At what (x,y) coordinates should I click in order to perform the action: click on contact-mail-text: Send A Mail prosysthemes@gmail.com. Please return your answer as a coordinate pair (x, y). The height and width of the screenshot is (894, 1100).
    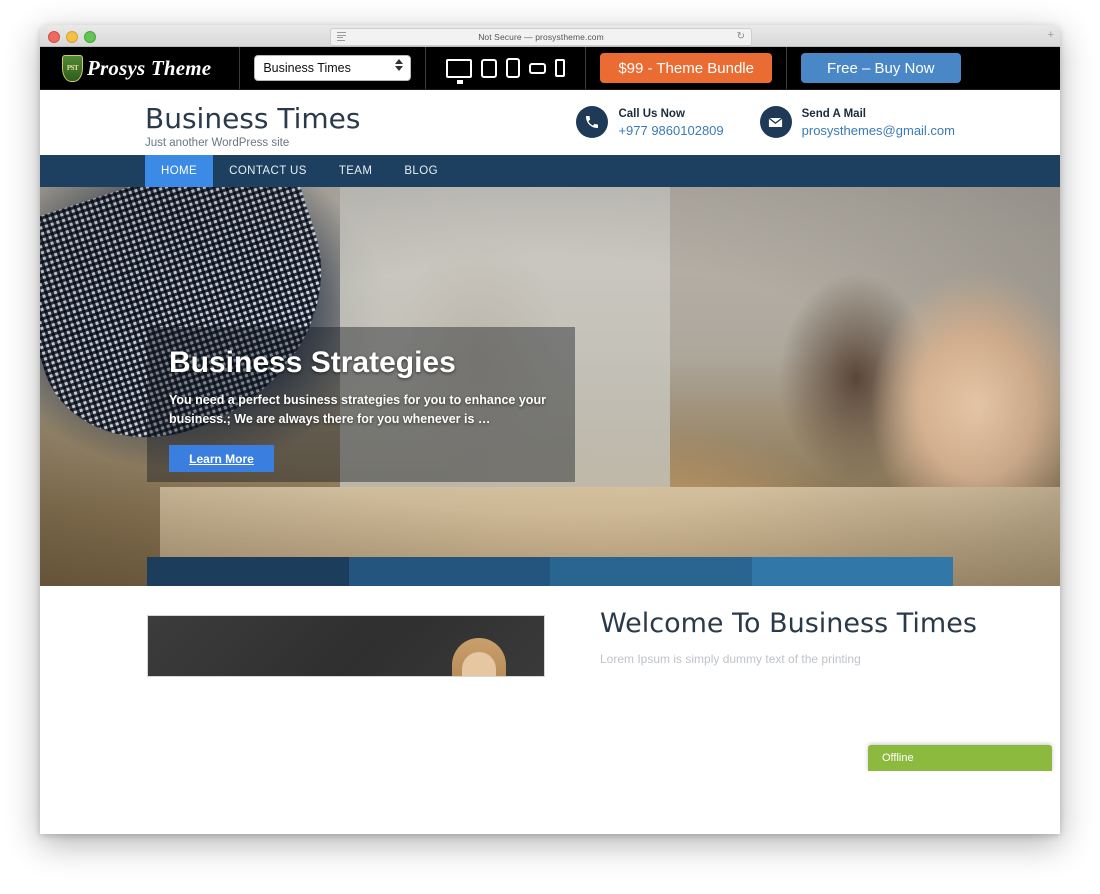
    Looking at the image, I should click on (878, 122).